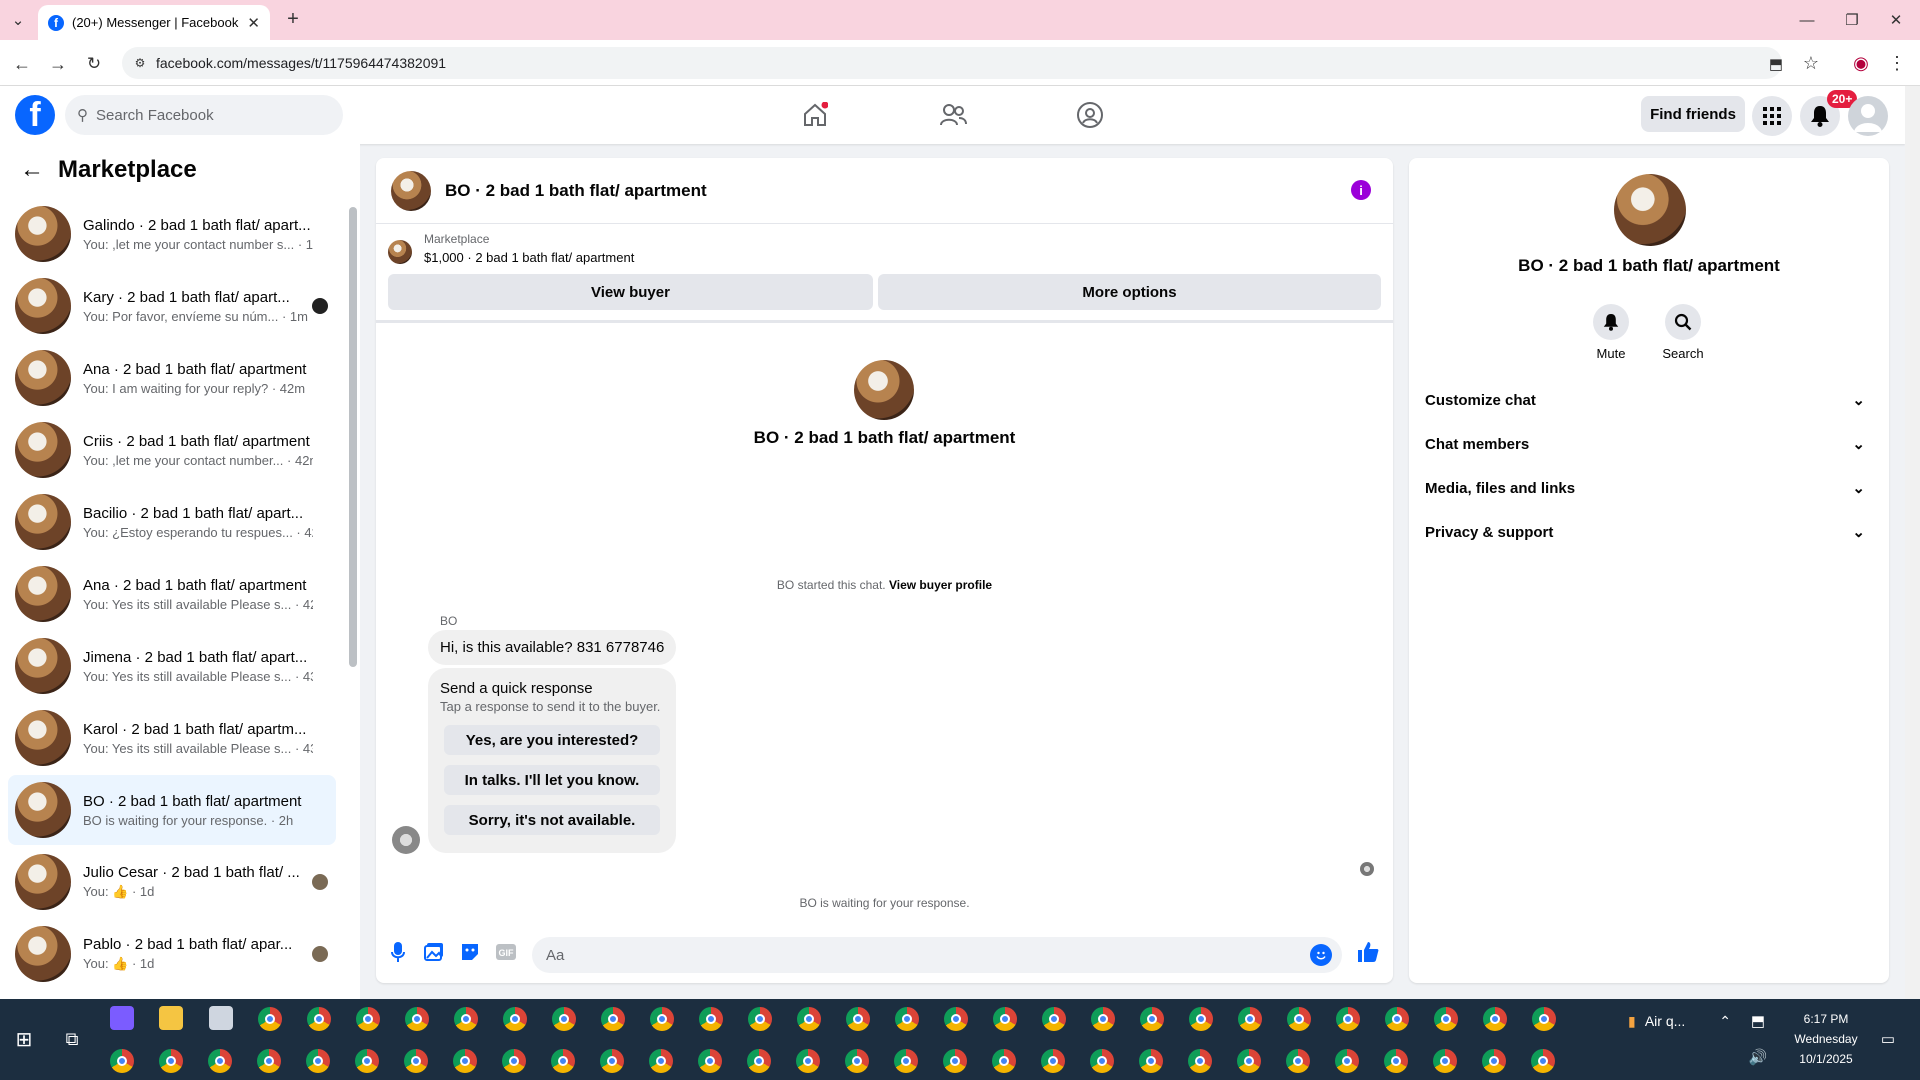 The width and height of the screenshot is (1920, 1080). I want to click on app-icon, so click(221, 1018).